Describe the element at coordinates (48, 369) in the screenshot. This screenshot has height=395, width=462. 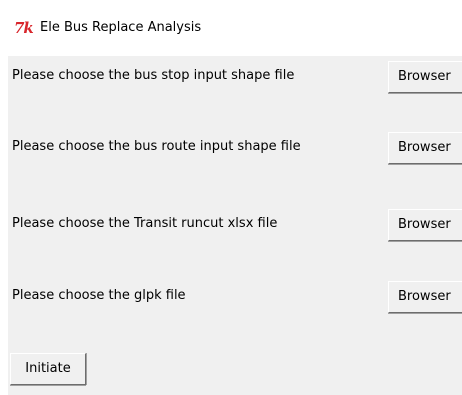
I see `initiate-button: Initiate` at that location.